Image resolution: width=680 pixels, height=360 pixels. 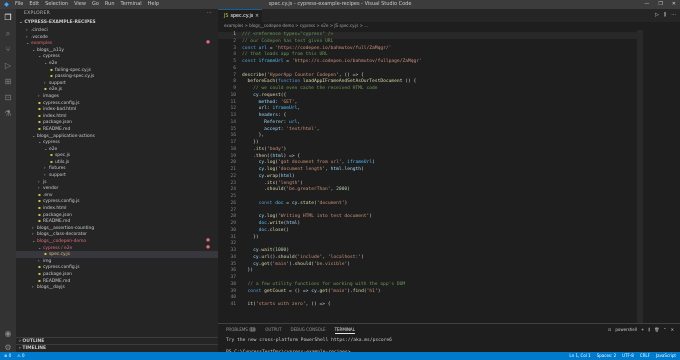 What do you see at coordinates (8, 18) in the screenshot?
I see `files-icon: ❐` at bounding box center [8, 18].